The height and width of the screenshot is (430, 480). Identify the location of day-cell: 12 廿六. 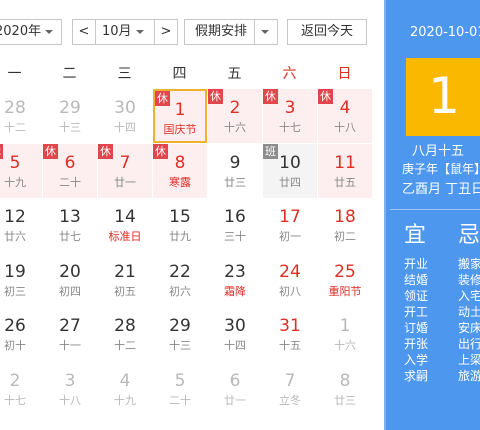
(21, 225).